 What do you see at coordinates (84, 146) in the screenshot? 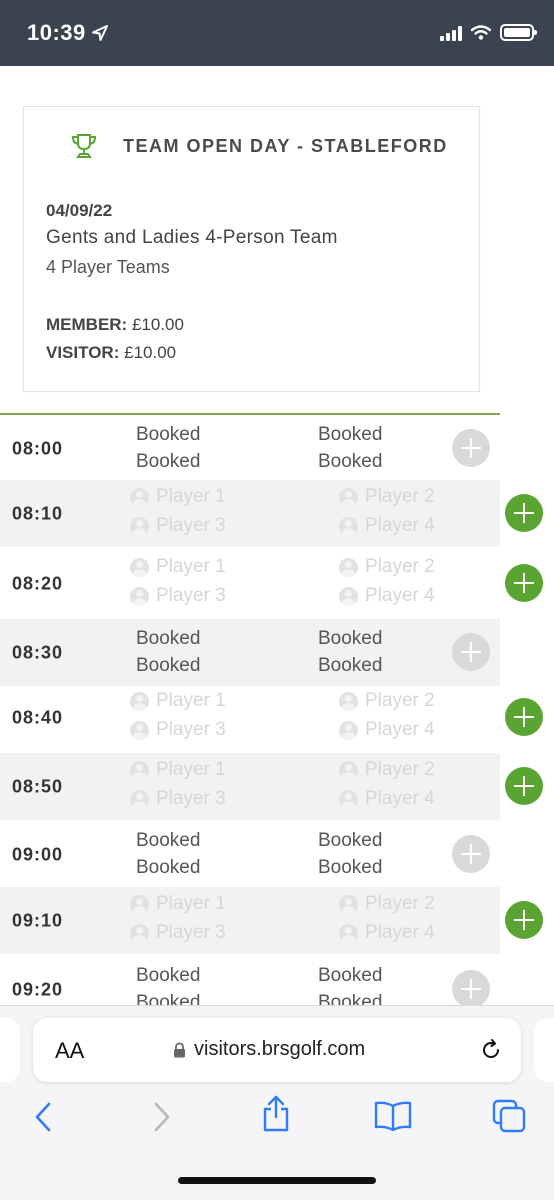
I see `trophy-icon` at bounding box center [84, 146].